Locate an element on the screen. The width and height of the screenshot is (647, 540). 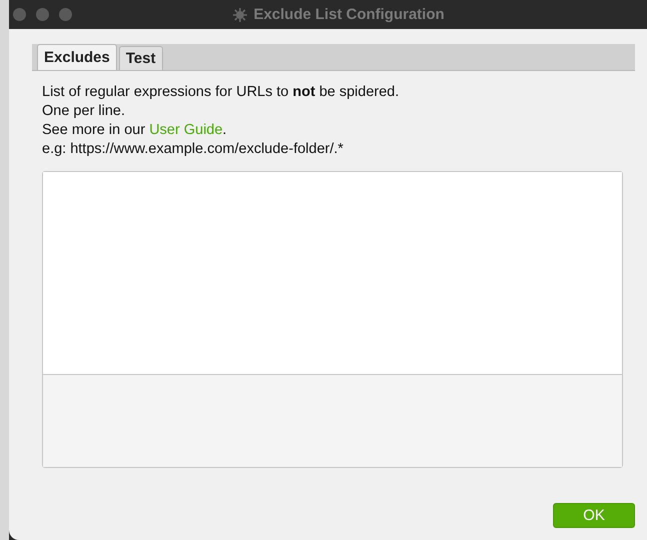
window-title: Exclude List Configuration is located at coordinates (349, 14).